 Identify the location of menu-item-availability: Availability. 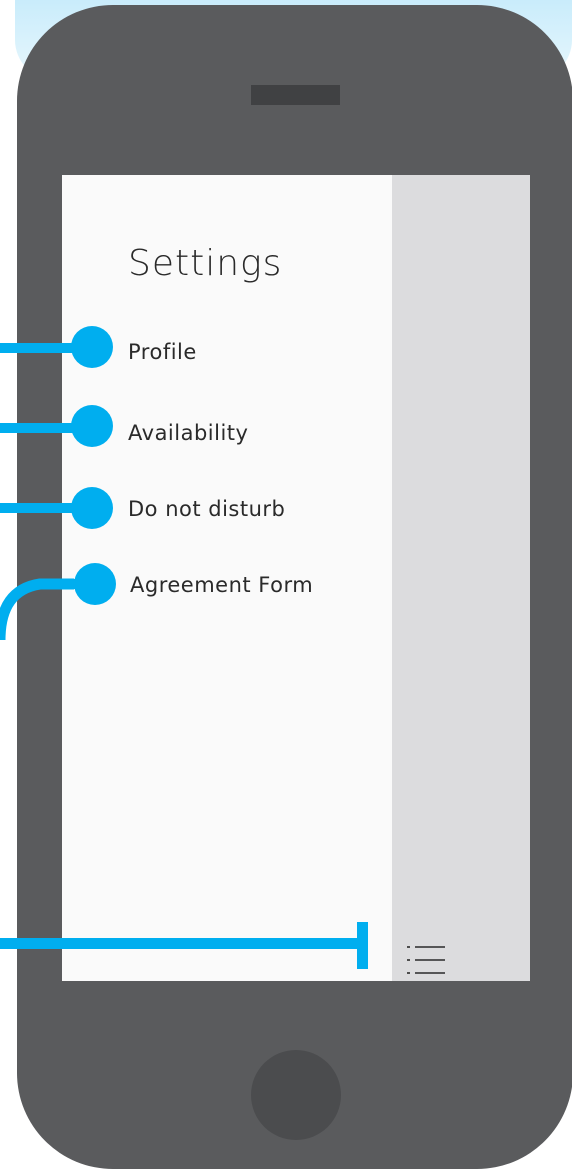
(188, 433).